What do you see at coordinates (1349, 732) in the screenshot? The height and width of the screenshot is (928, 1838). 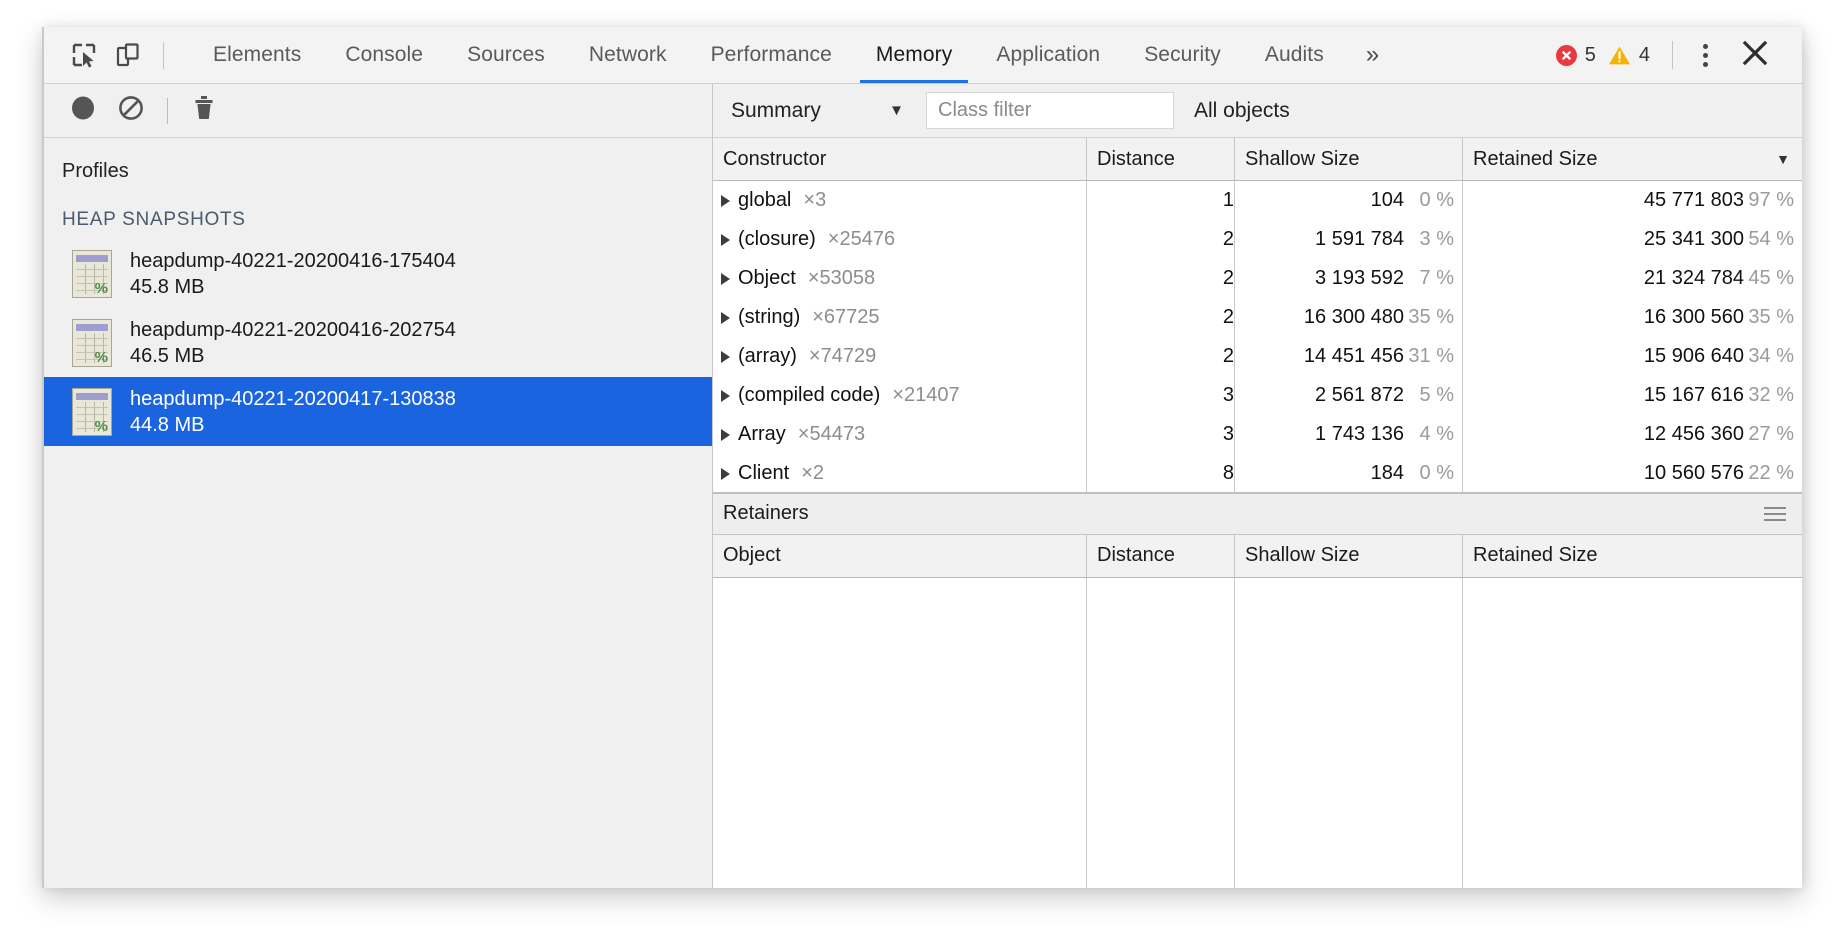 I see `retainers-column-shallow-size` at bounding box center [1349, 732].